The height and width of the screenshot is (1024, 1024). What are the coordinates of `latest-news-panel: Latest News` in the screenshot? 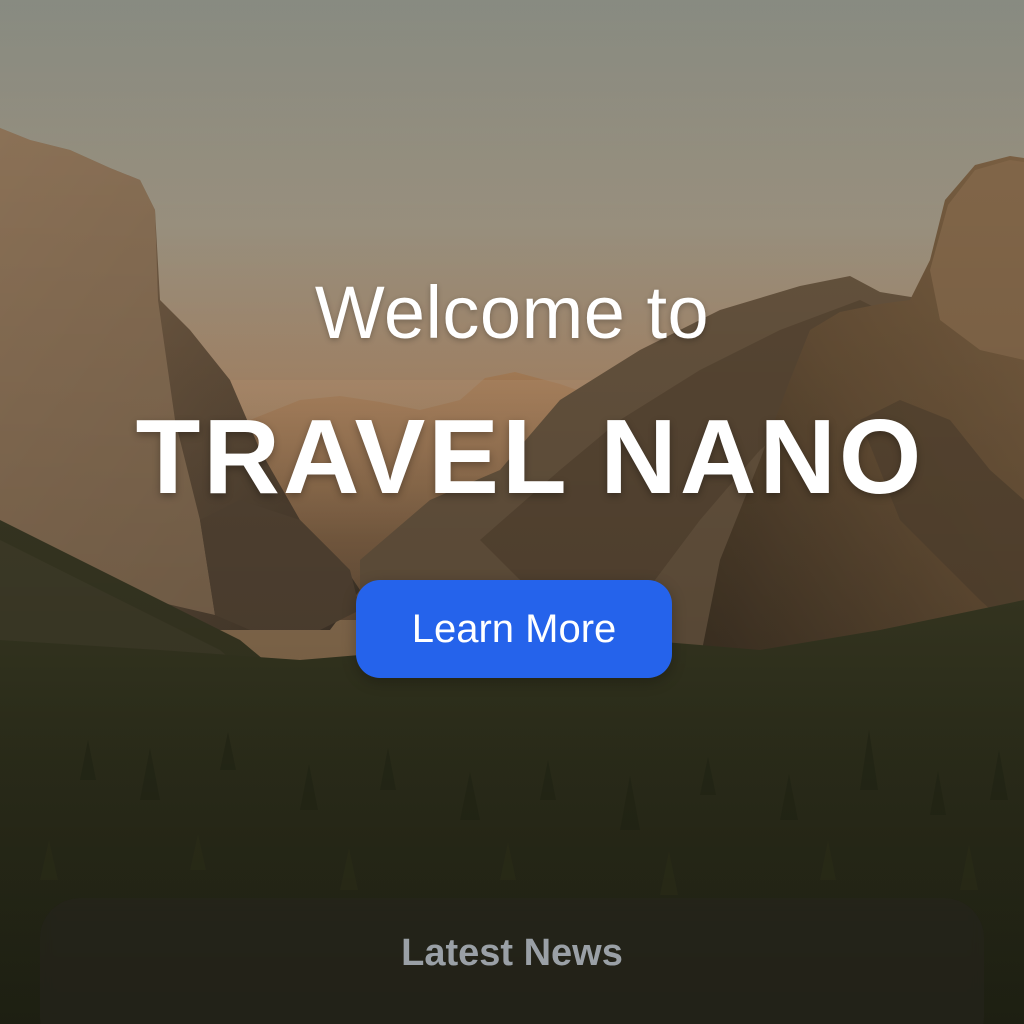 It's located at (512, 961).